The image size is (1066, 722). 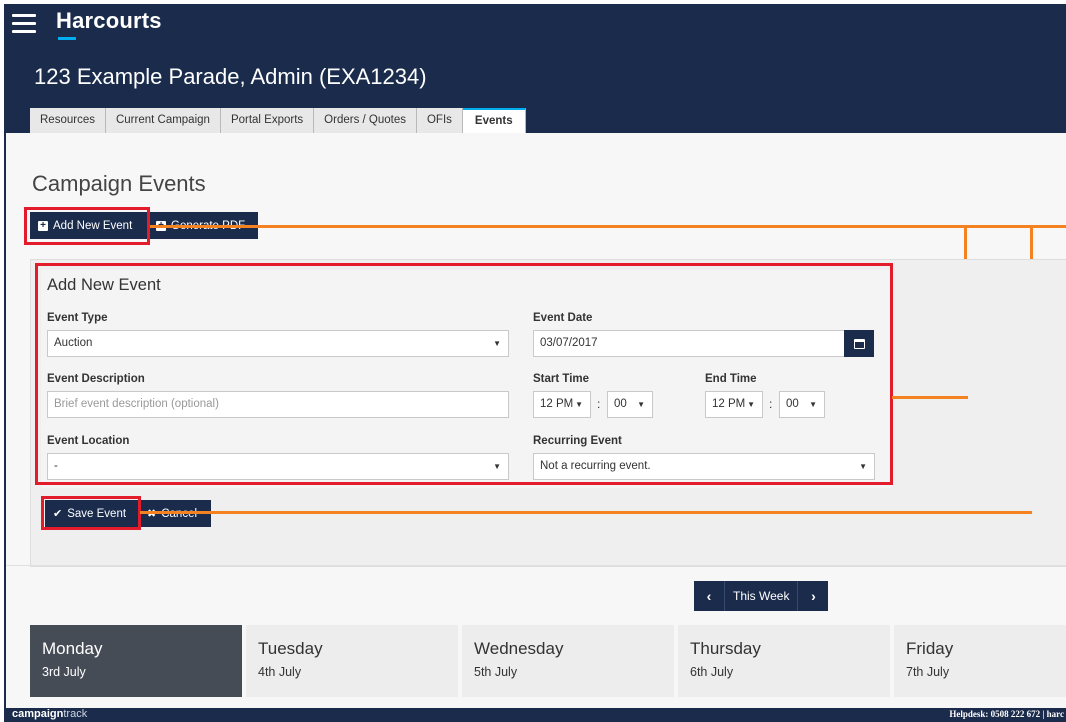 What do you see at coordinates (119, 183) in the screenshot?
I see `content-title: Campaign Events` at bounding box center [119, 183].